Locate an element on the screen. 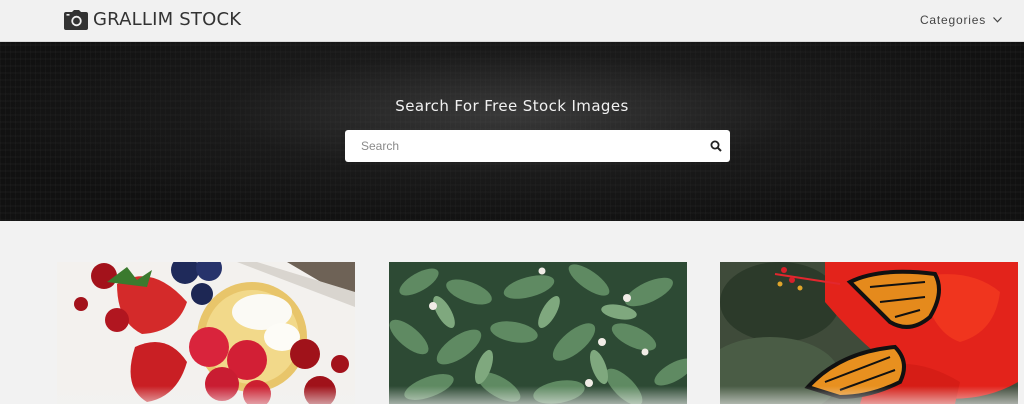 This screenshot has height=404, width=1024. gallery-image-dessert is located at coordinates (206, 333).